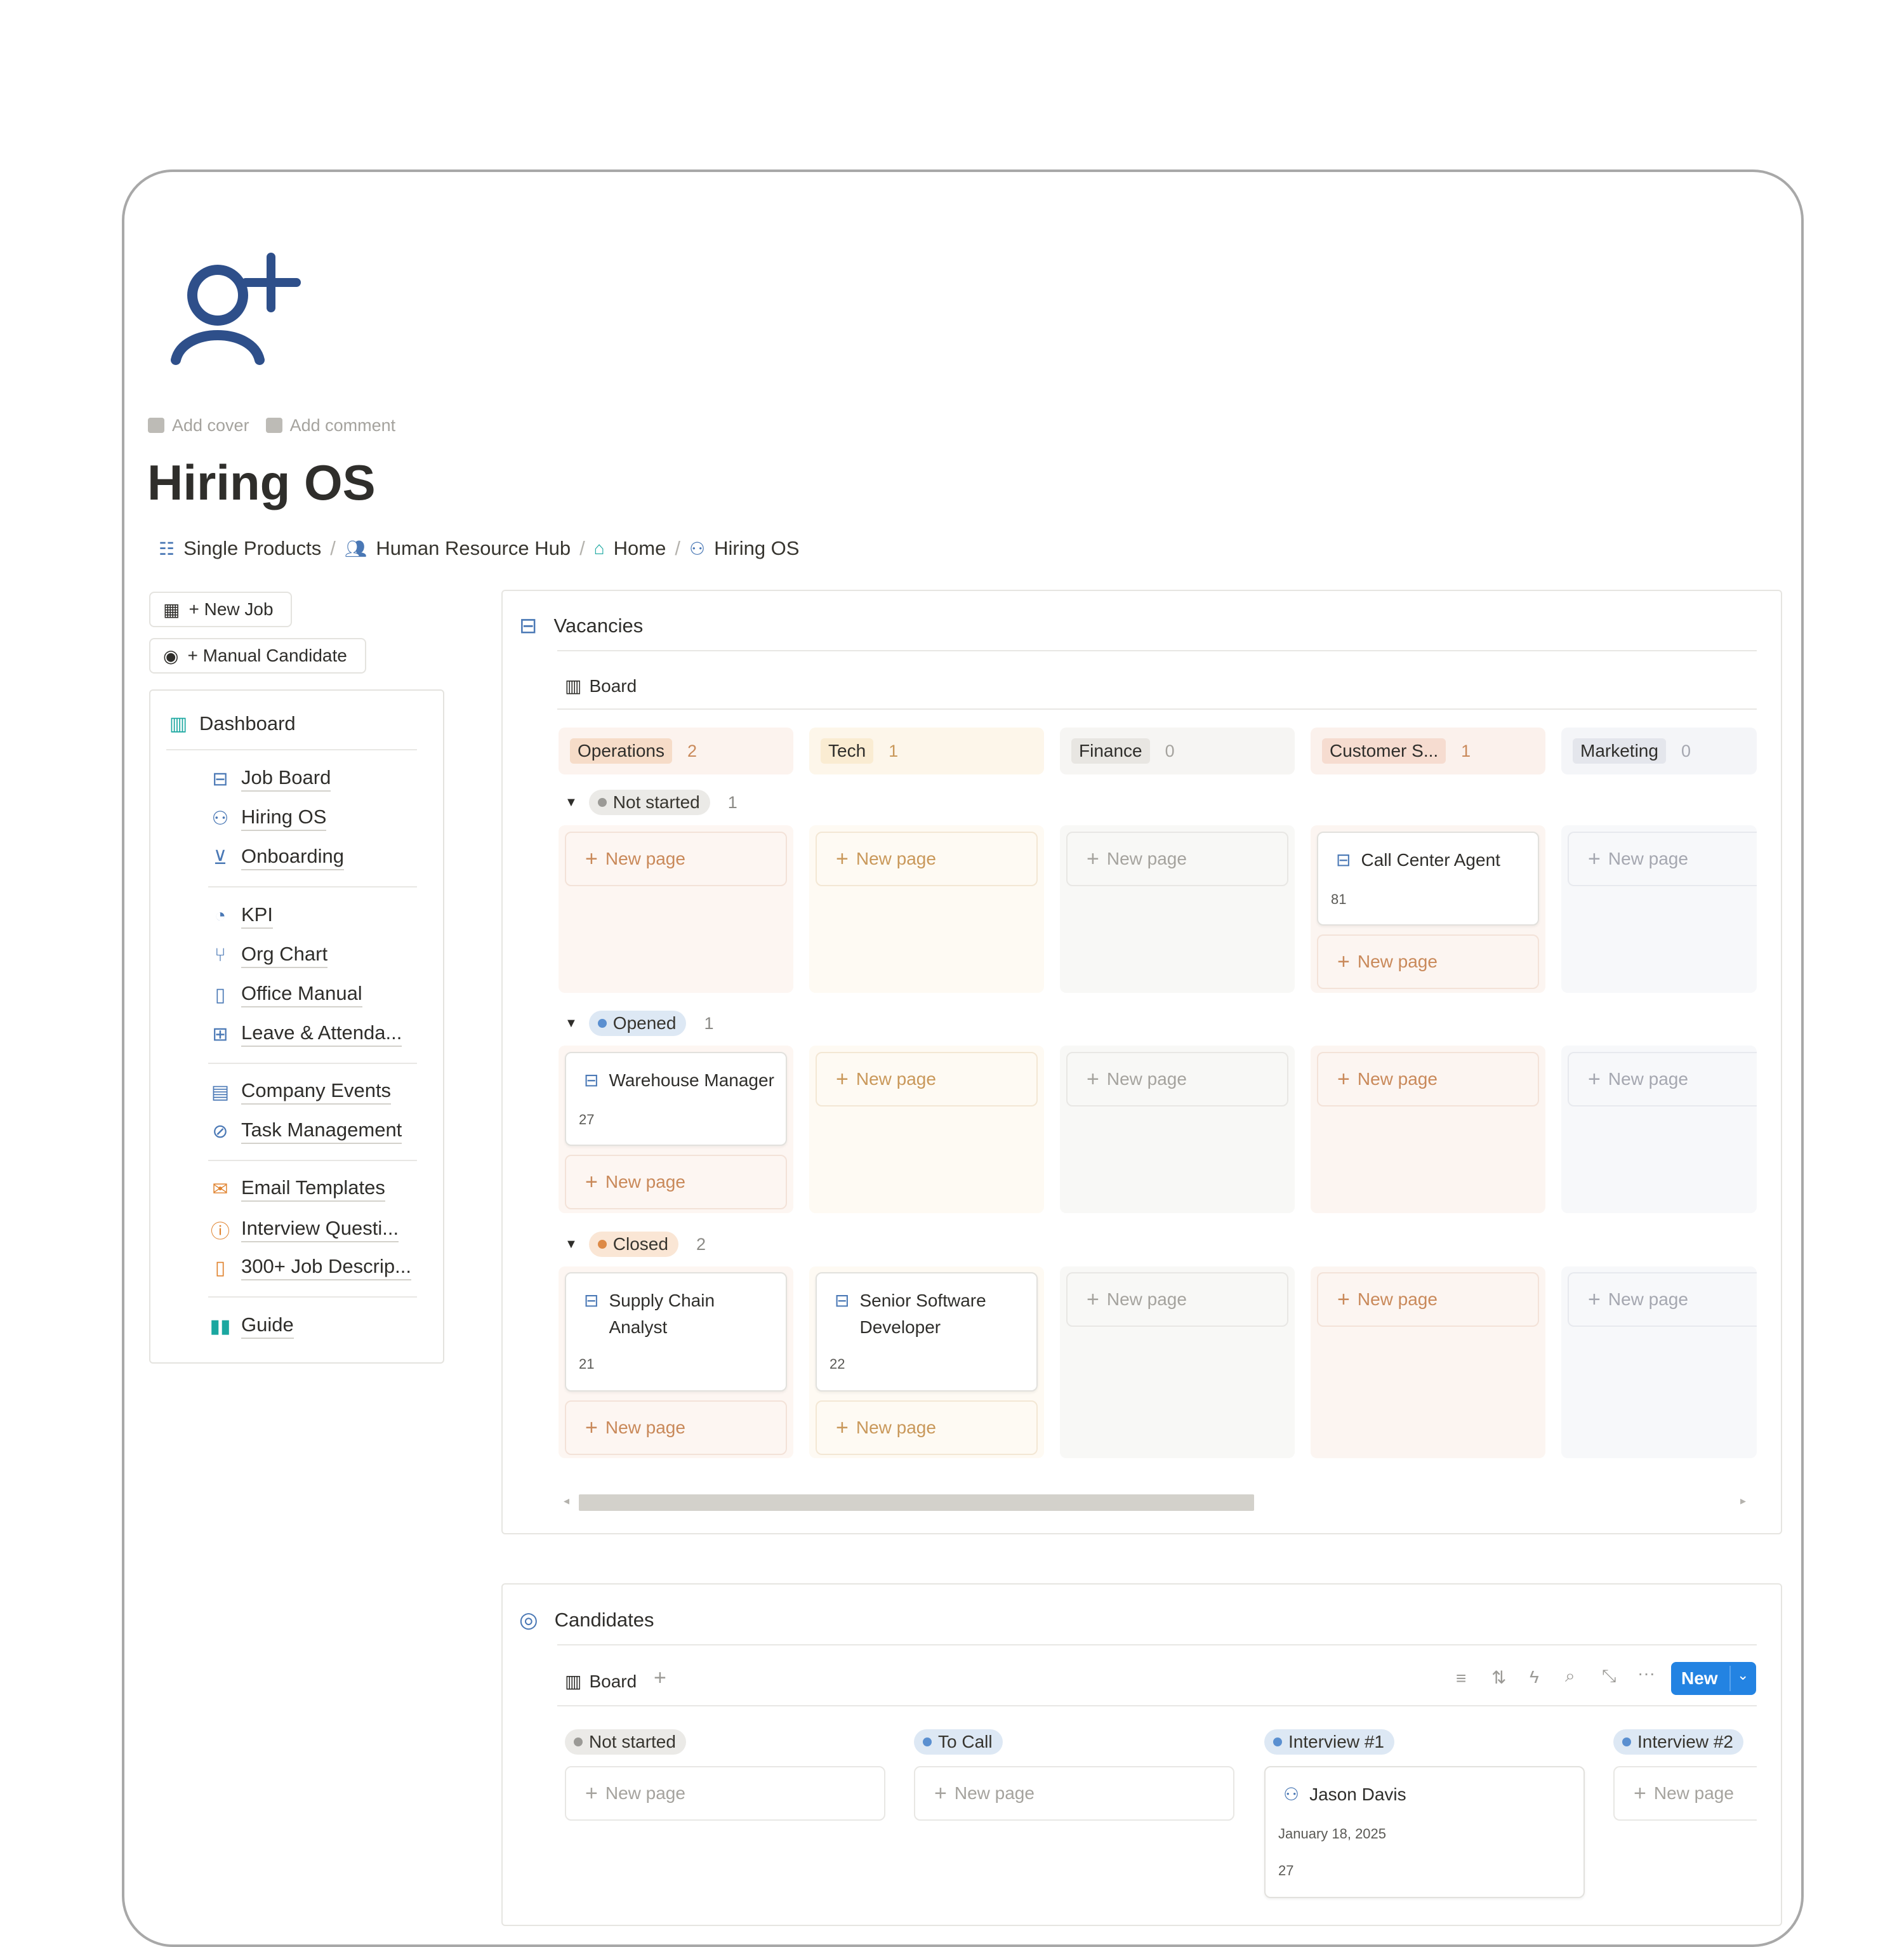 This screenshot has height=1947, width=1904. I want to click on candidates-title: ◎ Candidates, so click(586, 1620).